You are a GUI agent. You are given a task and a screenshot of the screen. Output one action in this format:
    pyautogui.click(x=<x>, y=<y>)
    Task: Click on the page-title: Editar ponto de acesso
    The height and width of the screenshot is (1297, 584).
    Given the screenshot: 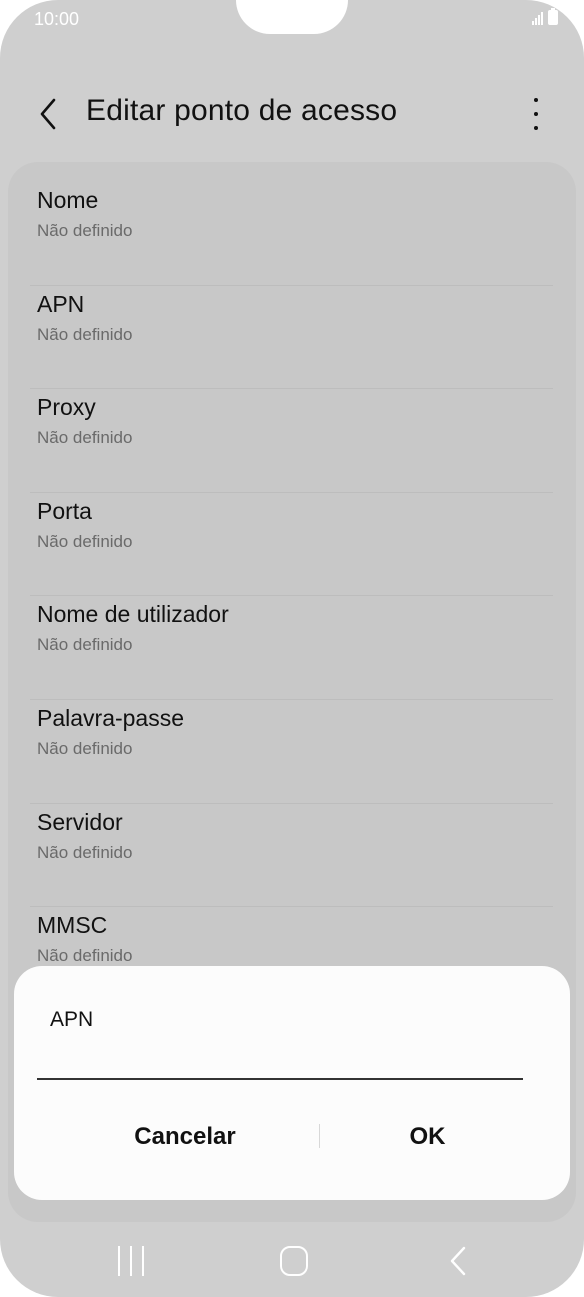 What is the action you would take?
    pyautogui.click(x=242, y=110)
    